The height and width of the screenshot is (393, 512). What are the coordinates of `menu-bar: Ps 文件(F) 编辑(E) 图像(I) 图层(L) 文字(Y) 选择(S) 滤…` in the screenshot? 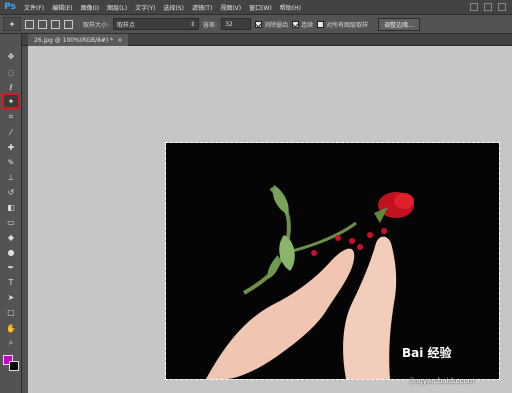 It's located at (256, 7).